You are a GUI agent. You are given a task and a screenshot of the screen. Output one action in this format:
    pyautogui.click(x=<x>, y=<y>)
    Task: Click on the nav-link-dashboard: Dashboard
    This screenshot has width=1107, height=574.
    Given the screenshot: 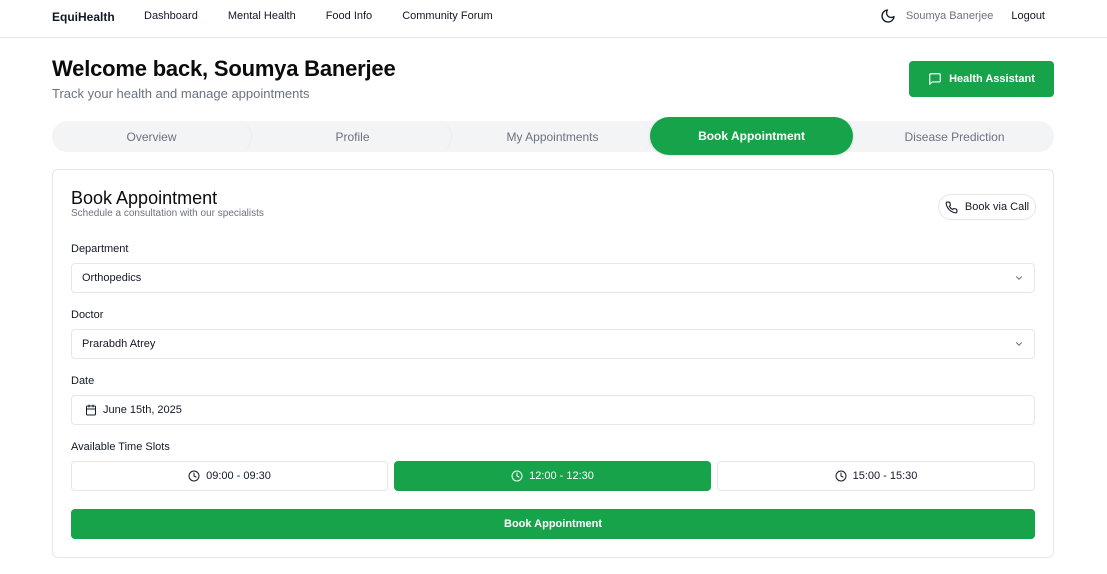 What is the action you would take?
    pyautogui.click(x=171, y=16)
    